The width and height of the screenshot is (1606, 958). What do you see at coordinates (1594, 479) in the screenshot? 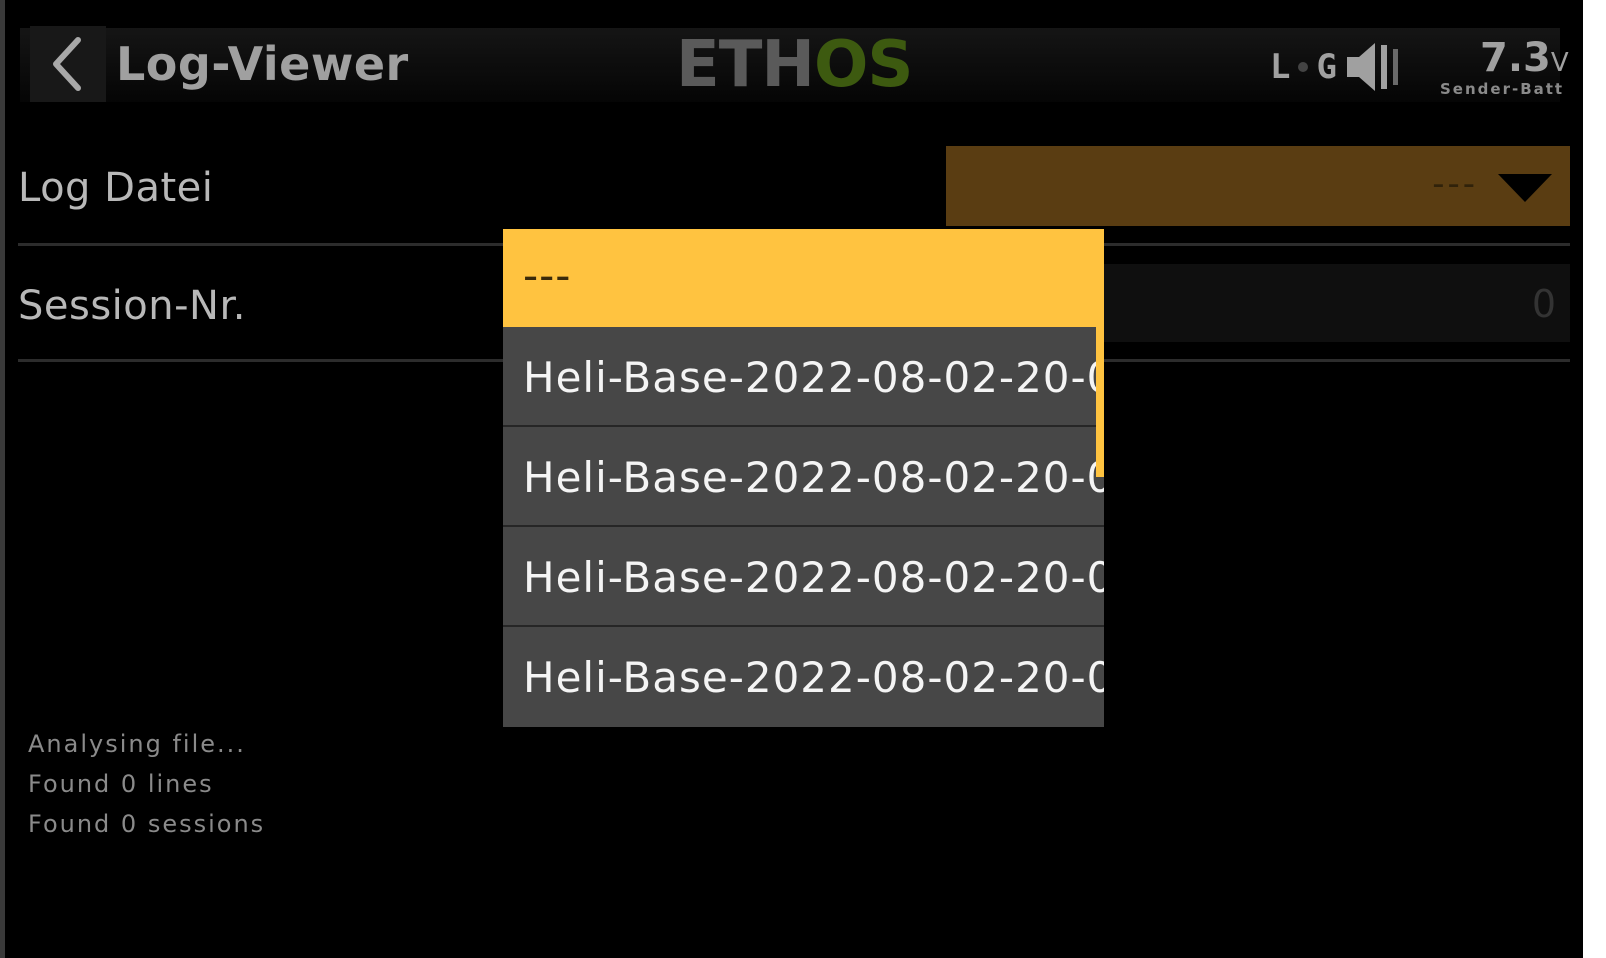
I see `screen-frame-right` at bounding box center [1594, 479].